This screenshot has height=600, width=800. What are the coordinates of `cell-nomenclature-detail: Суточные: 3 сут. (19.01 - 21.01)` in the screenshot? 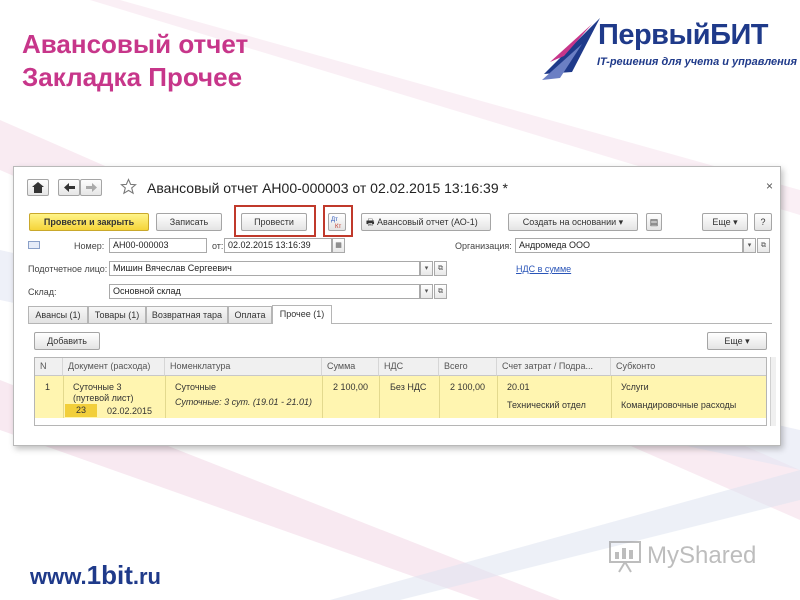 It's located at (243, 402).